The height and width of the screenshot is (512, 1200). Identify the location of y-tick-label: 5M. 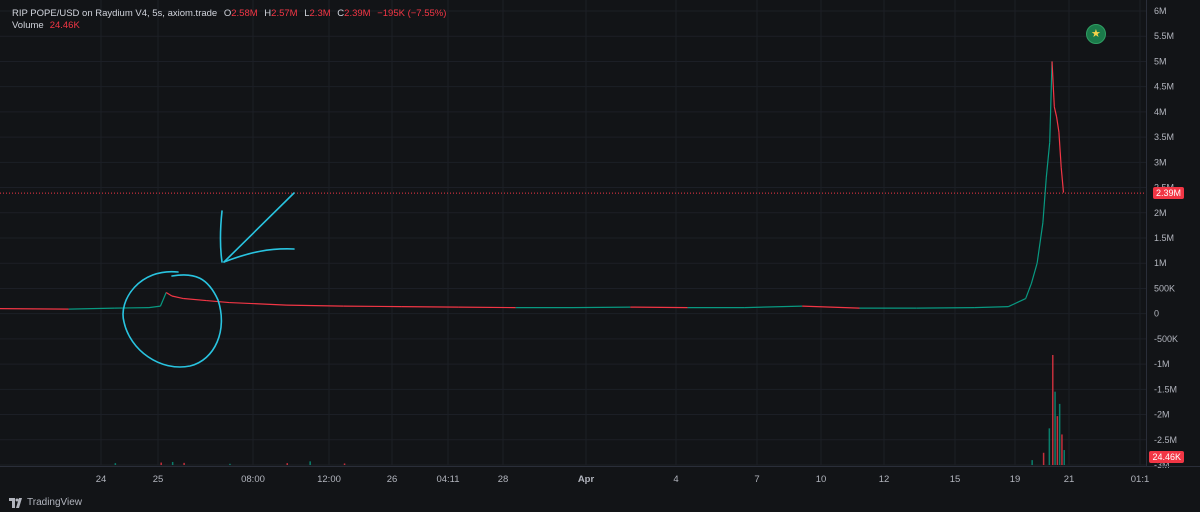
(1160, 61).